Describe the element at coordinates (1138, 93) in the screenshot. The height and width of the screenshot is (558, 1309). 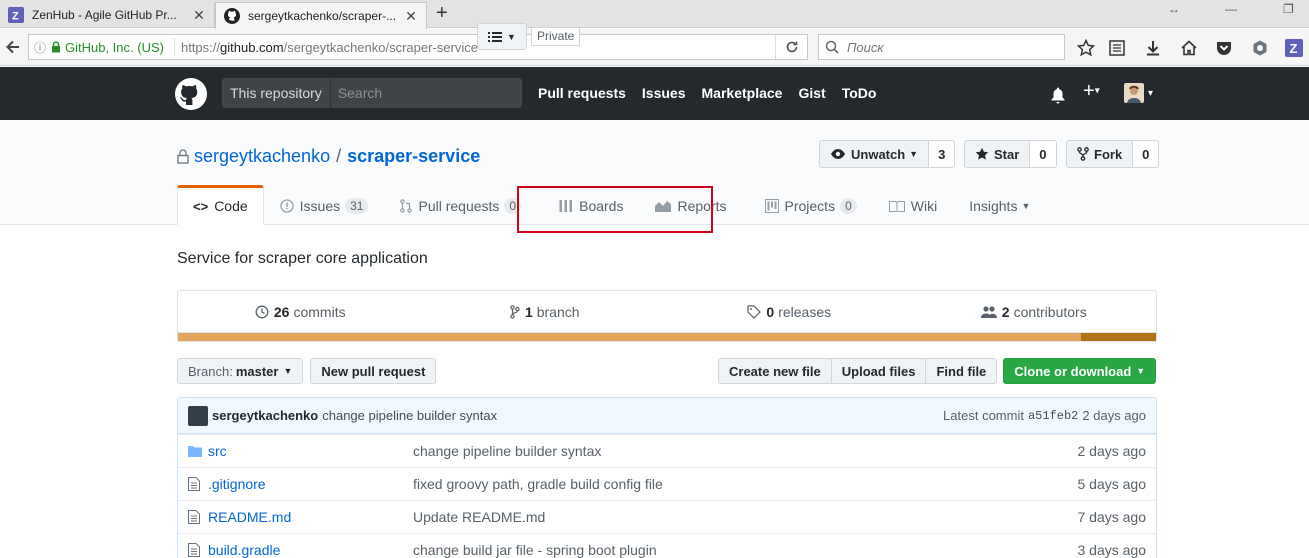
I see `user-menu: ▾` at that location.